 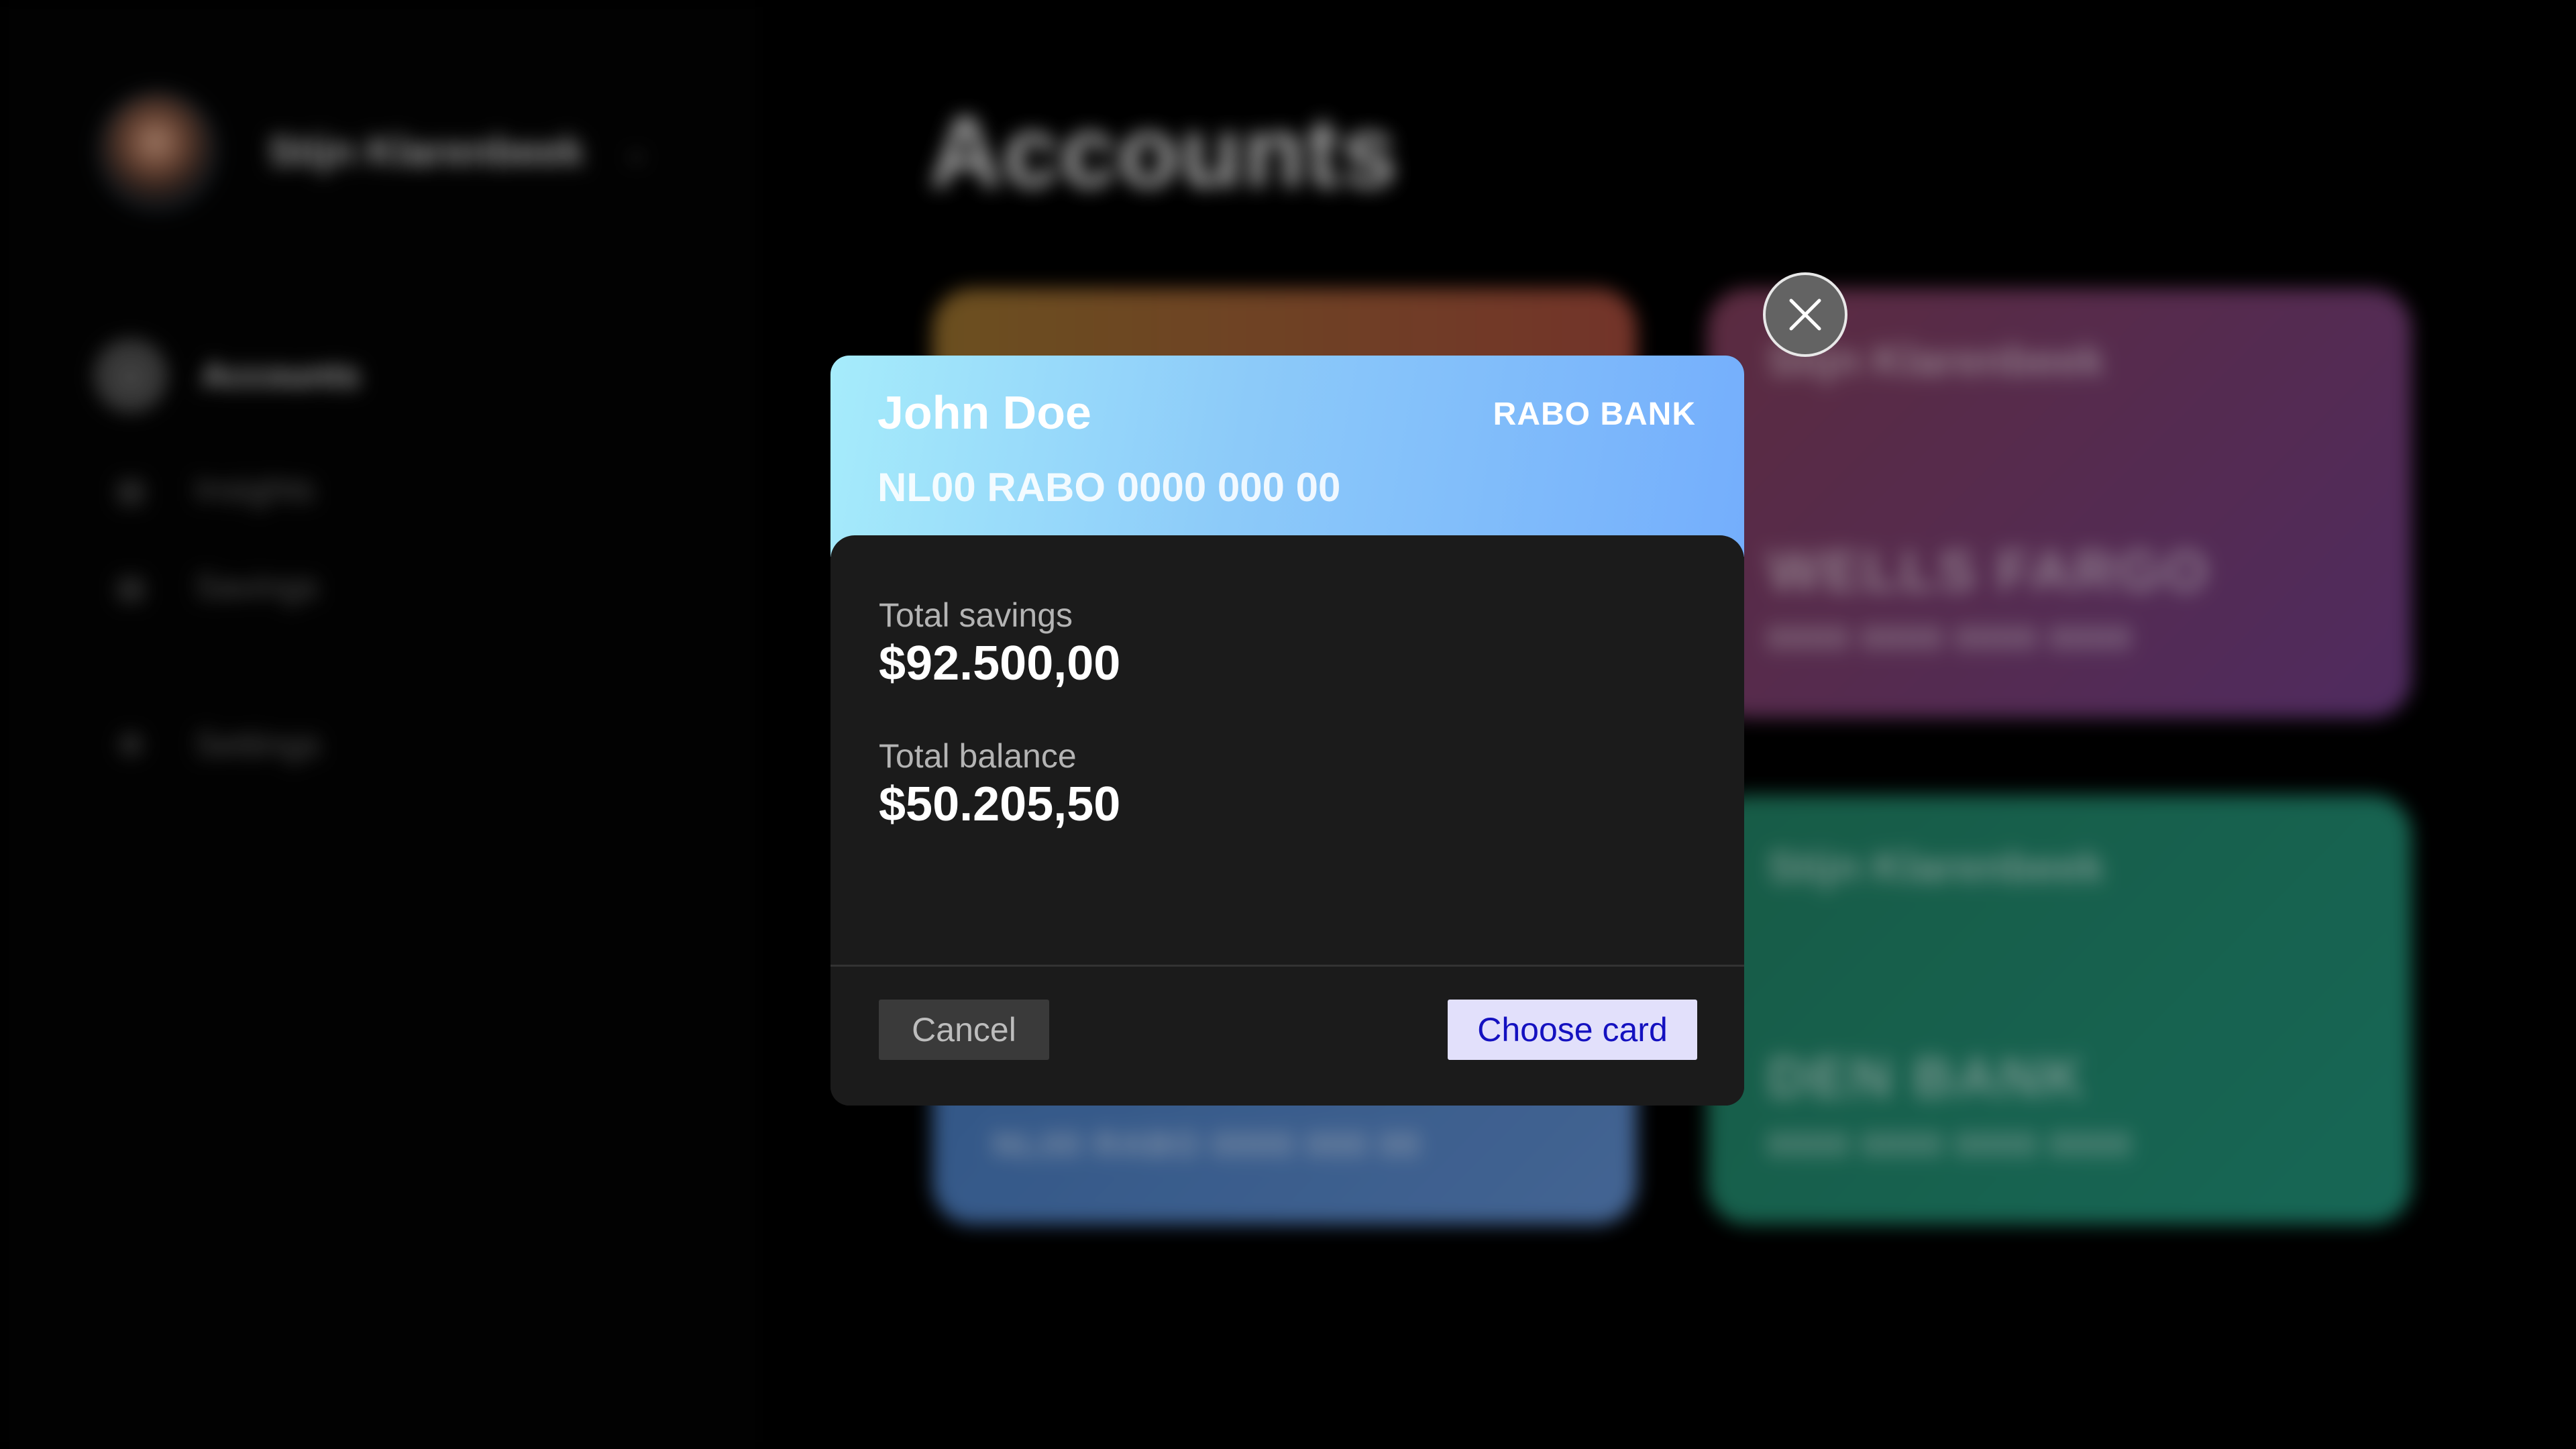 I want to click on sidebar-item-accounts: ○ Accounts, so click(x=227, y=376).